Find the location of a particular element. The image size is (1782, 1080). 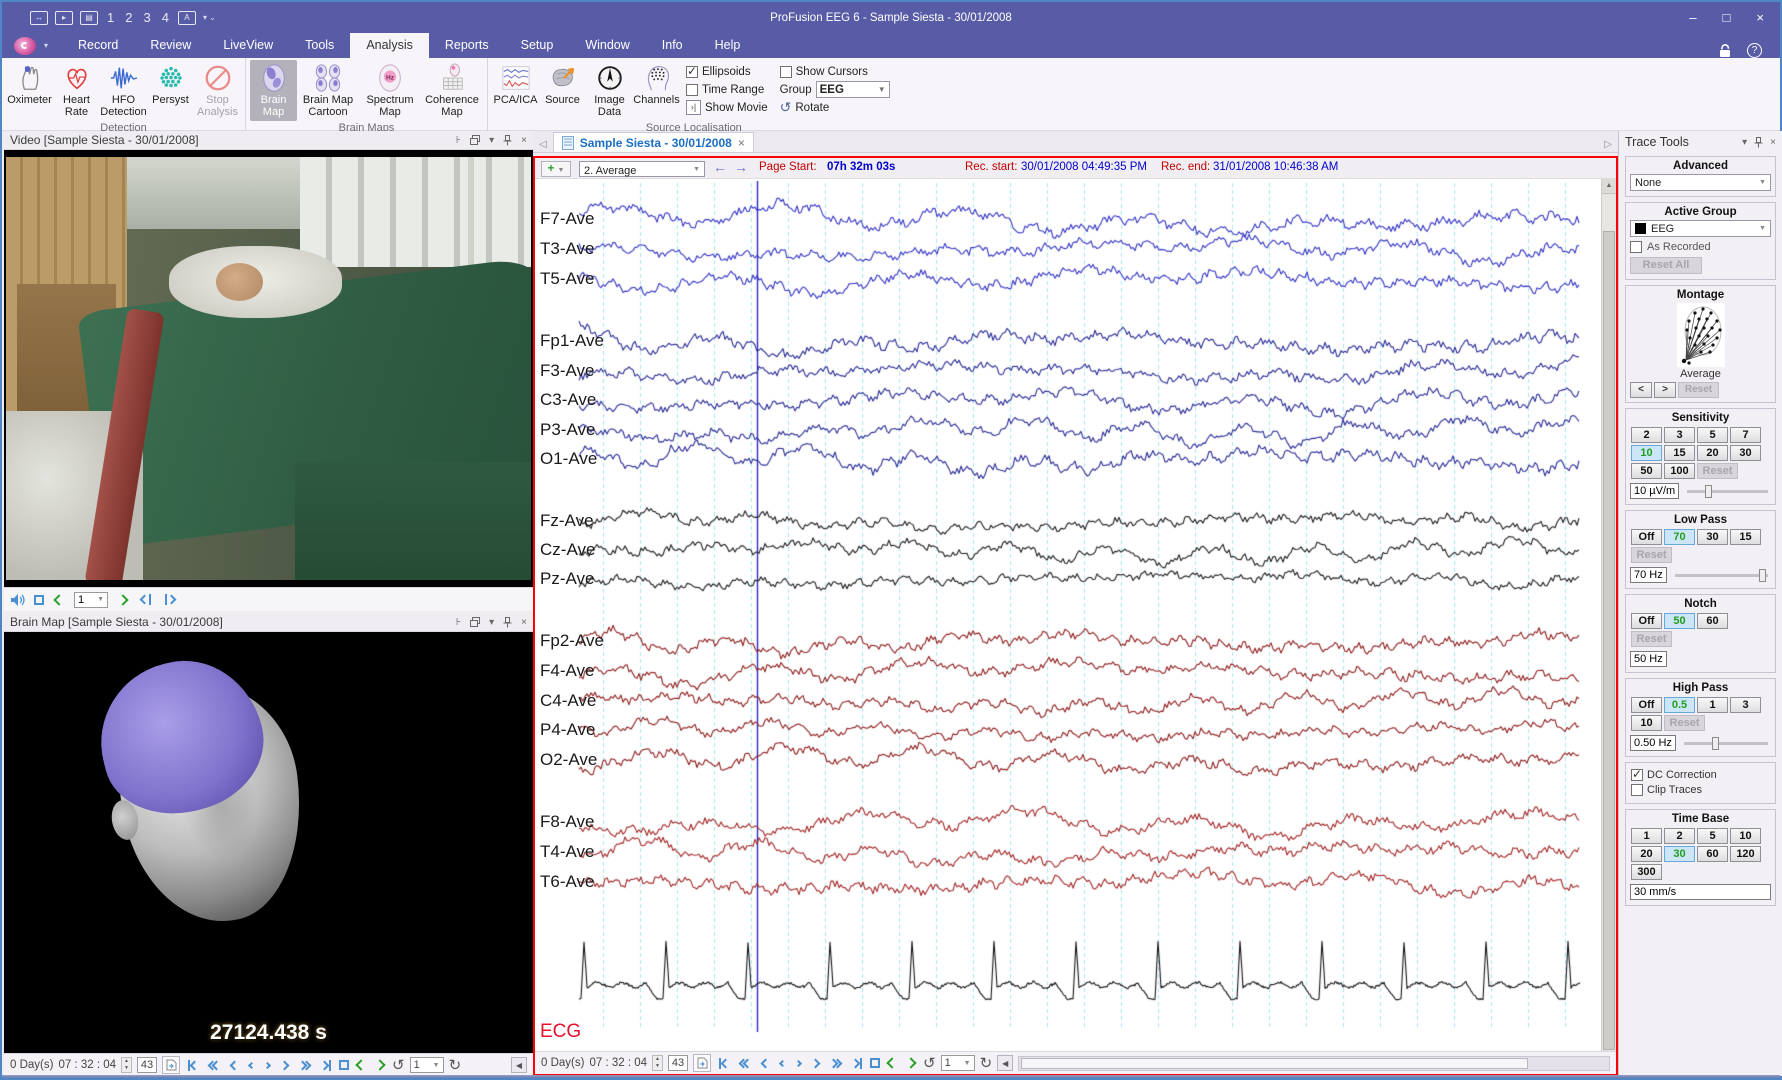

channel-label-cz-ave: Cz-Ave is located at coordinates (567, 550).